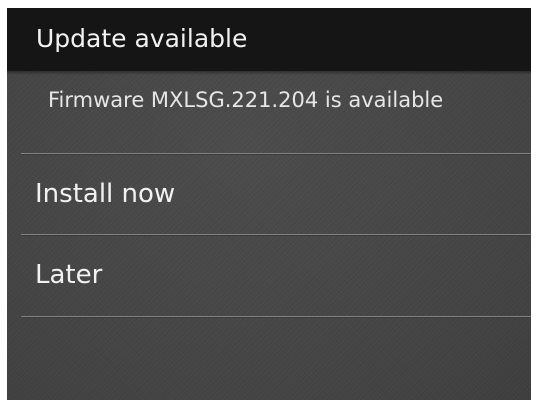  What do you see at coordinates (105, 194) in the screenshot?
I see `install-now-label: Install now` at bounding box center [105, 194].